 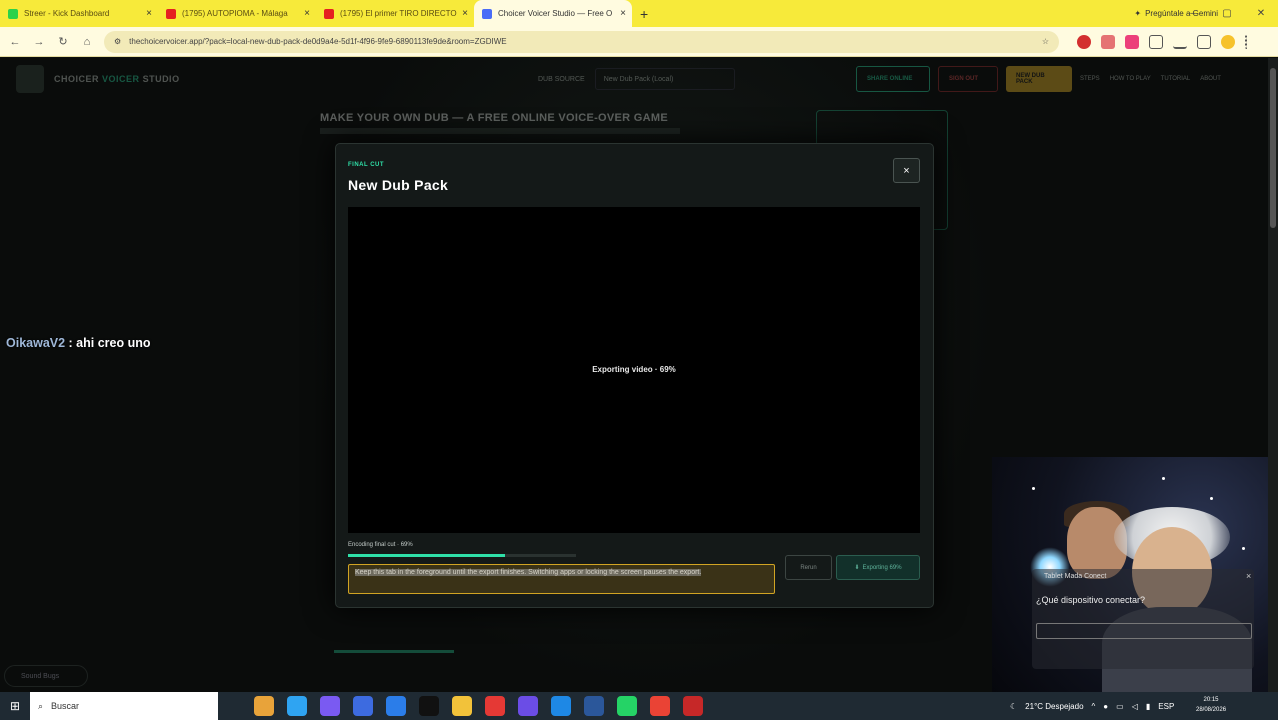 I want to click on kick-icon, so click(x=13, y=13).